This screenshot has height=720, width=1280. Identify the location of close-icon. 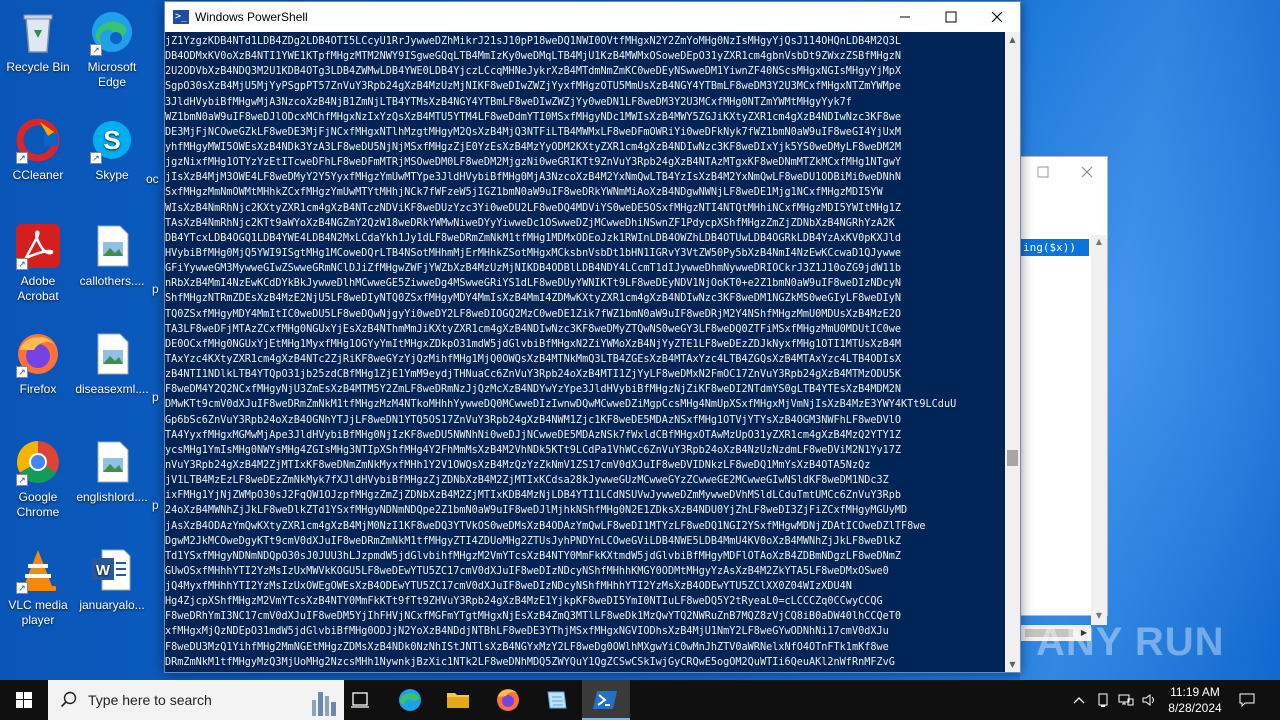
(997, 17).